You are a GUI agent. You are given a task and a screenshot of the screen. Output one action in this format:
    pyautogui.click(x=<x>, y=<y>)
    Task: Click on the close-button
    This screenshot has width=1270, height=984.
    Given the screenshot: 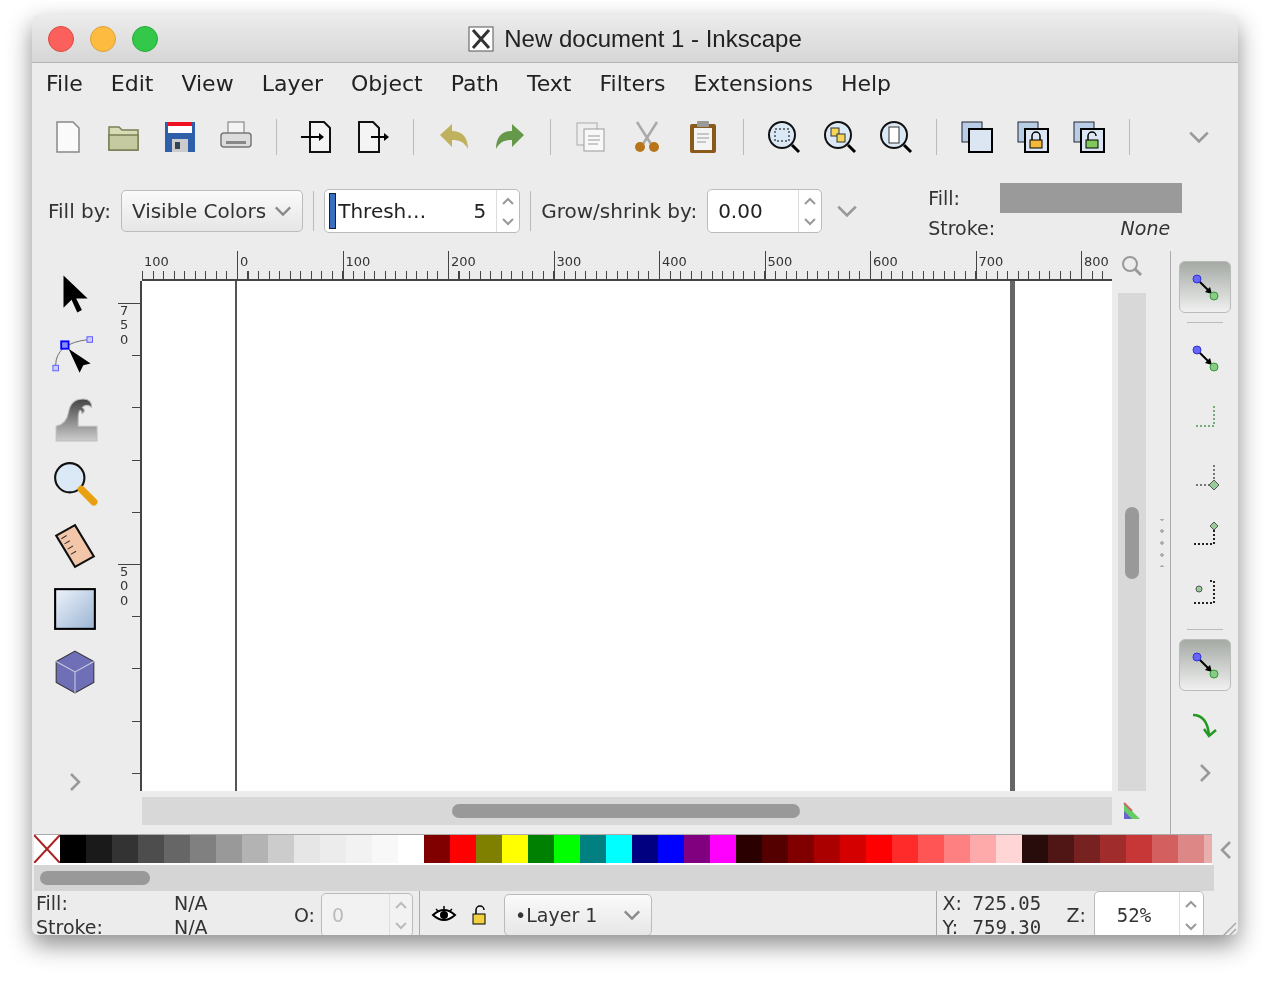 What is the action you would take?
    pyautogui.click(x=61, y=38)
    